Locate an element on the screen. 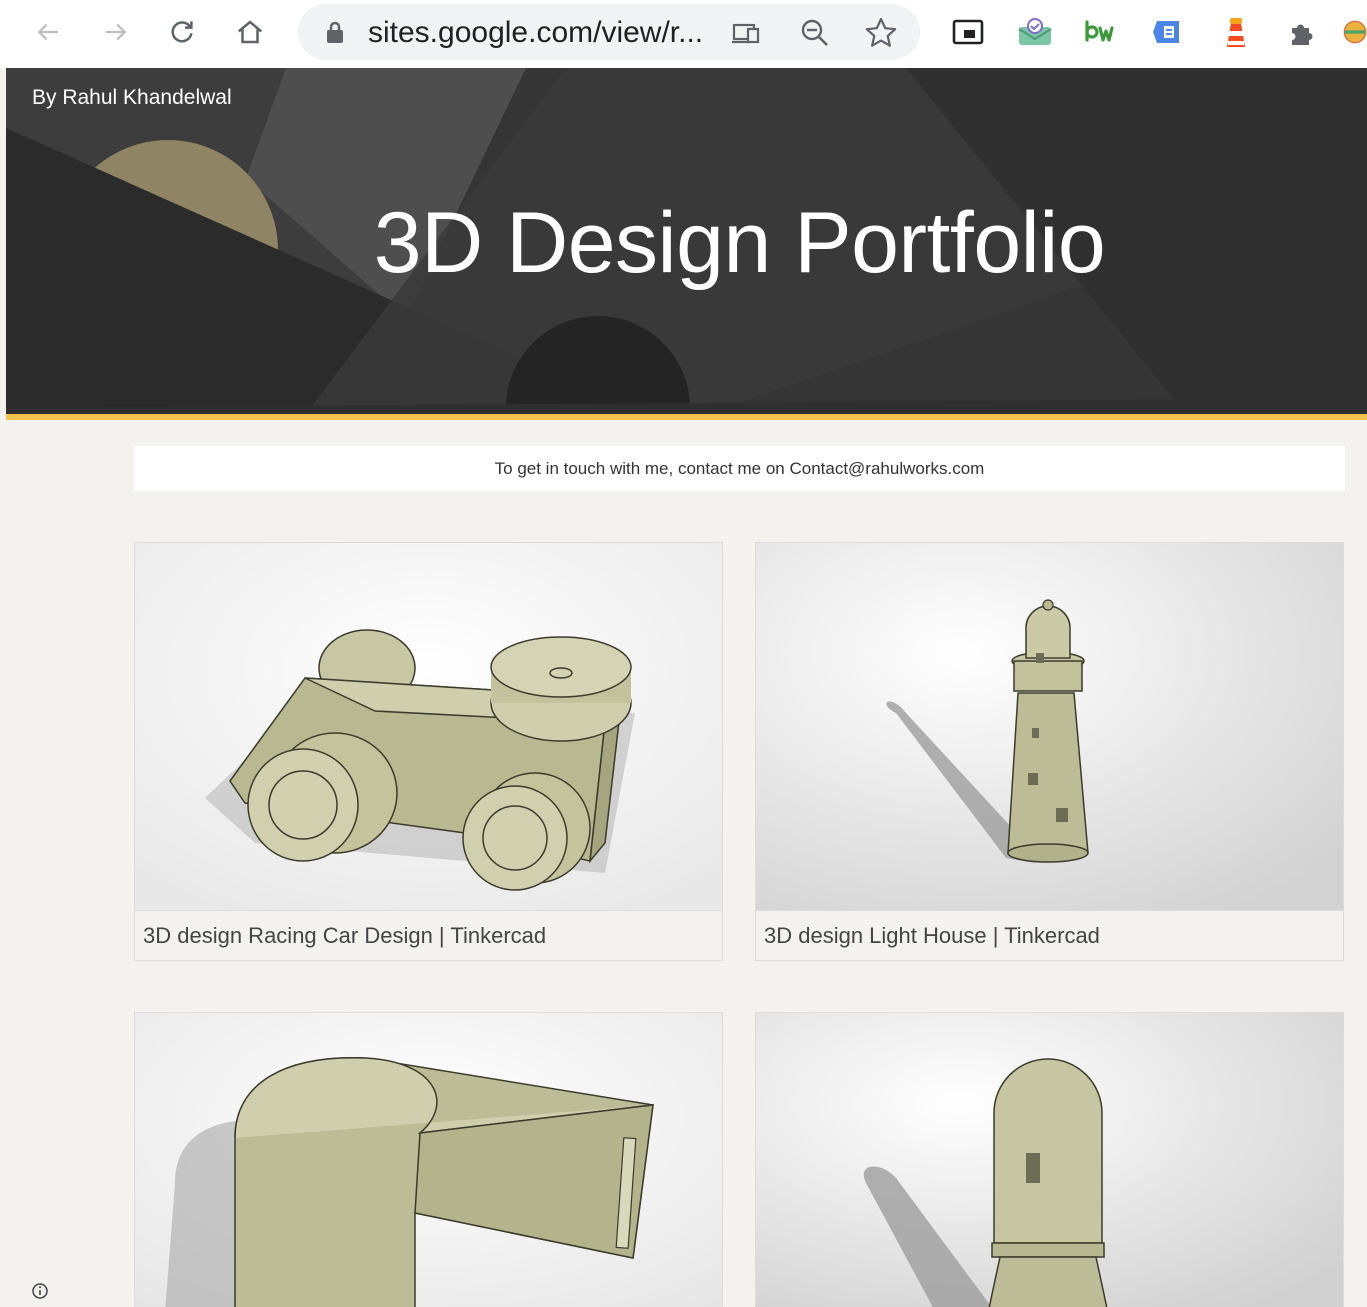  avatar-icon is located at coordinates (1355, 32).